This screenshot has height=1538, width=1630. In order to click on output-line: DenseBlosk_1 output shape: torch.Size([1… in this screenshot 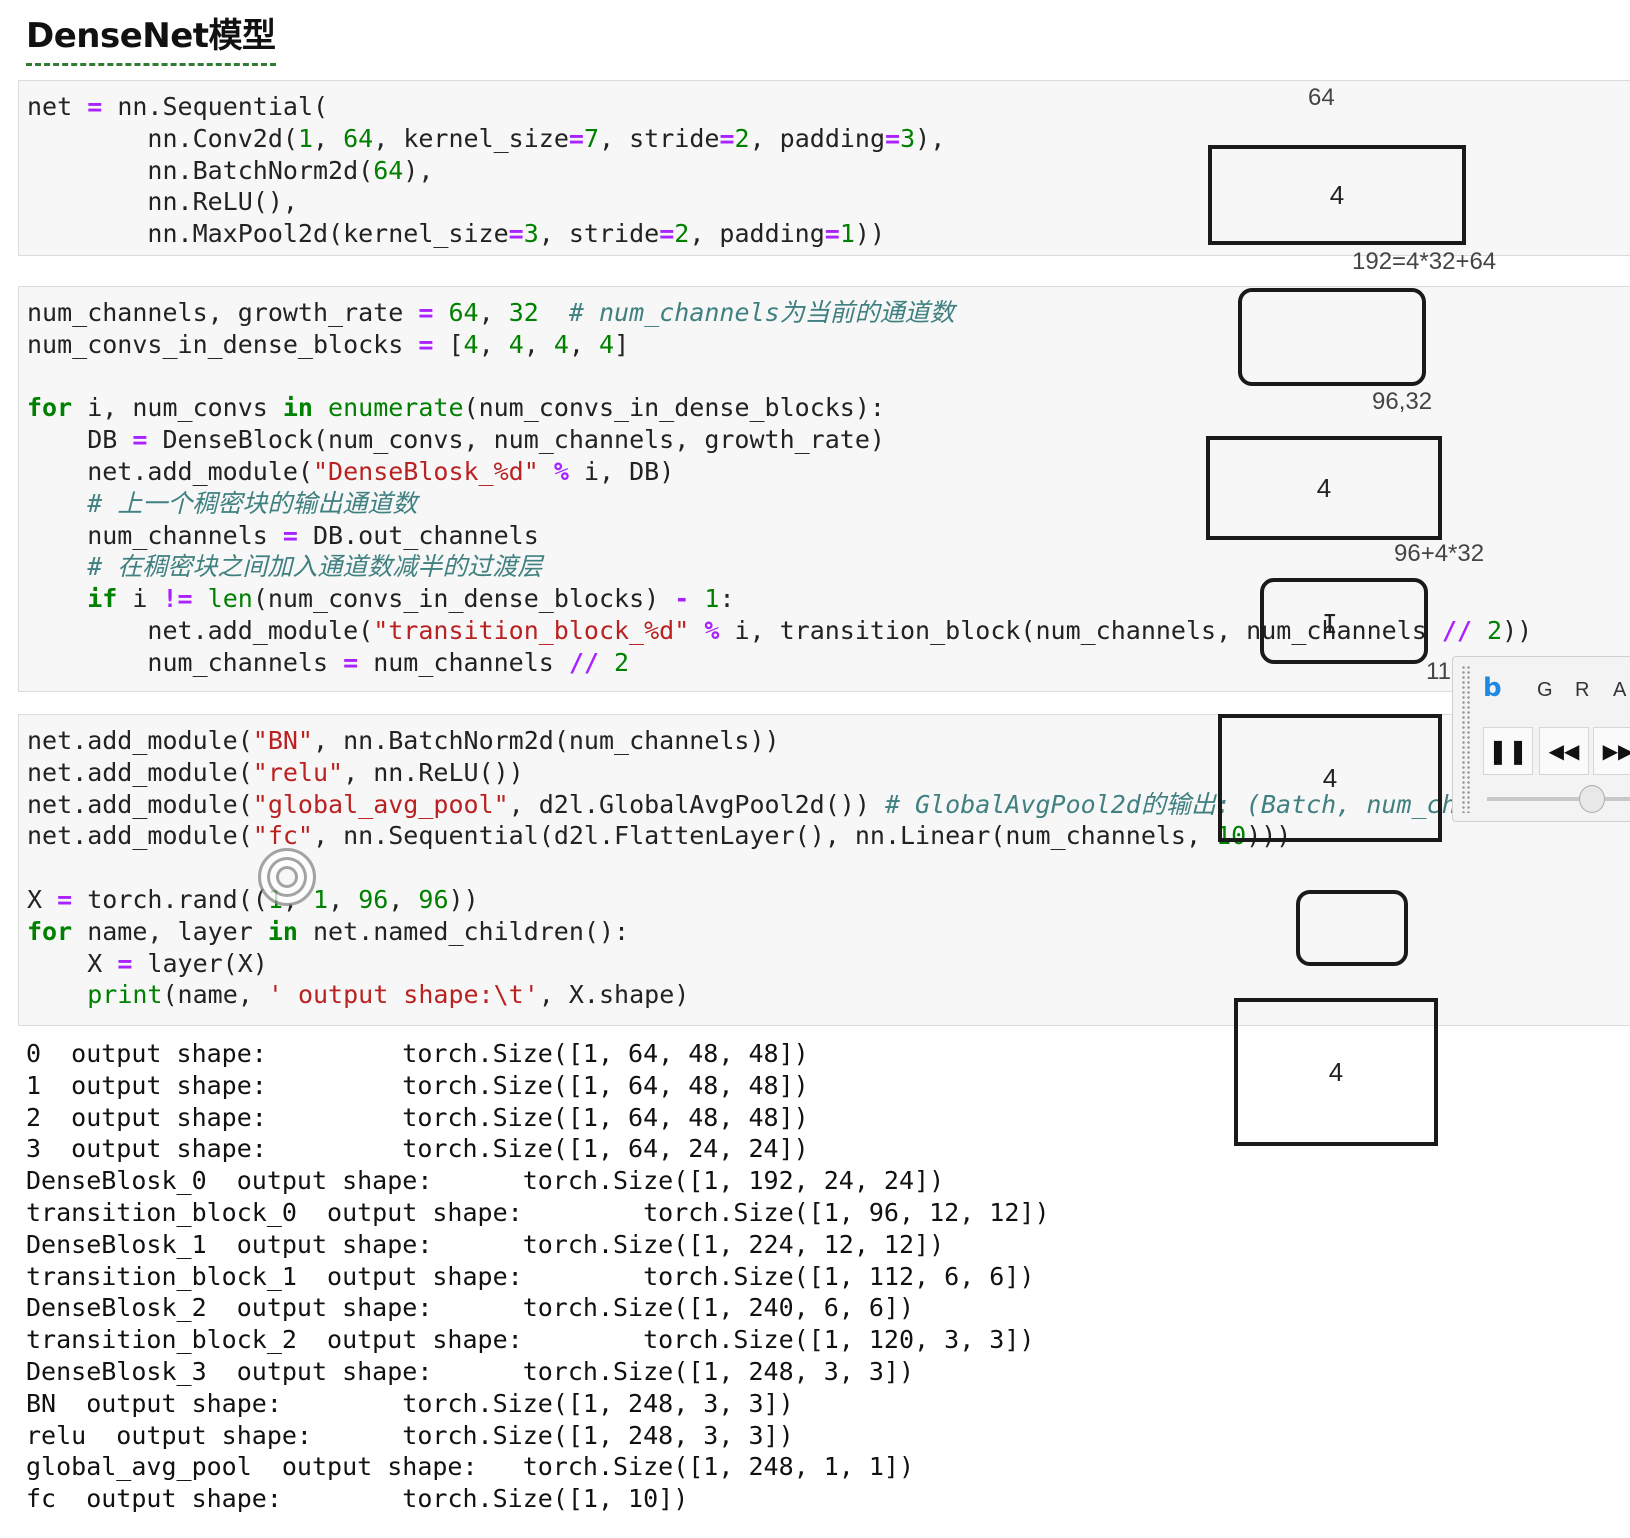, I will do `click(485, 1244)`.